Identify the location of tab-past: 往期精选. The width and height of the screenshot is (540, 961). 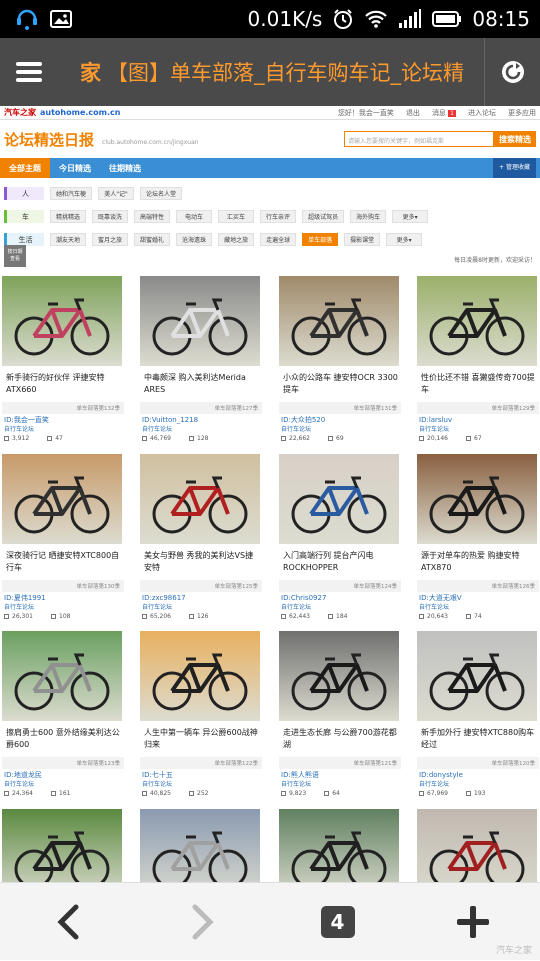
(125, 168).